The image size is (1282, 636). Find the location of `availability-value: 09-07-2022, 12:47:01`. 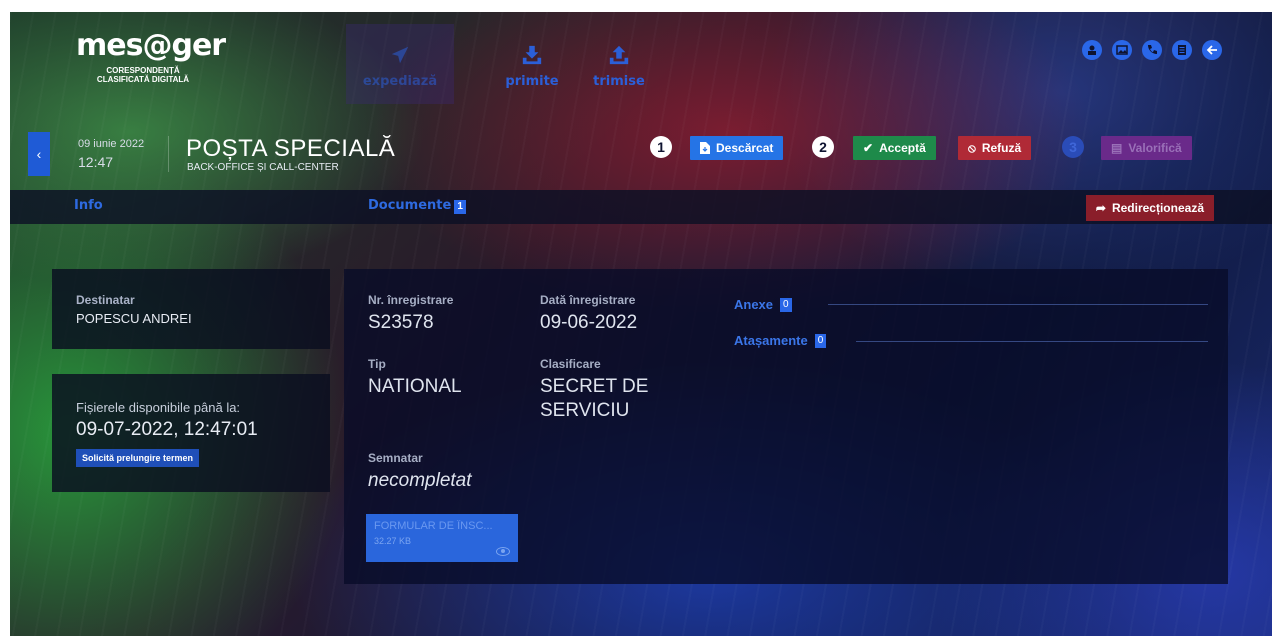

availability-value: 09-07-2022, 12:47:01 is located at coordinates (167, 429).